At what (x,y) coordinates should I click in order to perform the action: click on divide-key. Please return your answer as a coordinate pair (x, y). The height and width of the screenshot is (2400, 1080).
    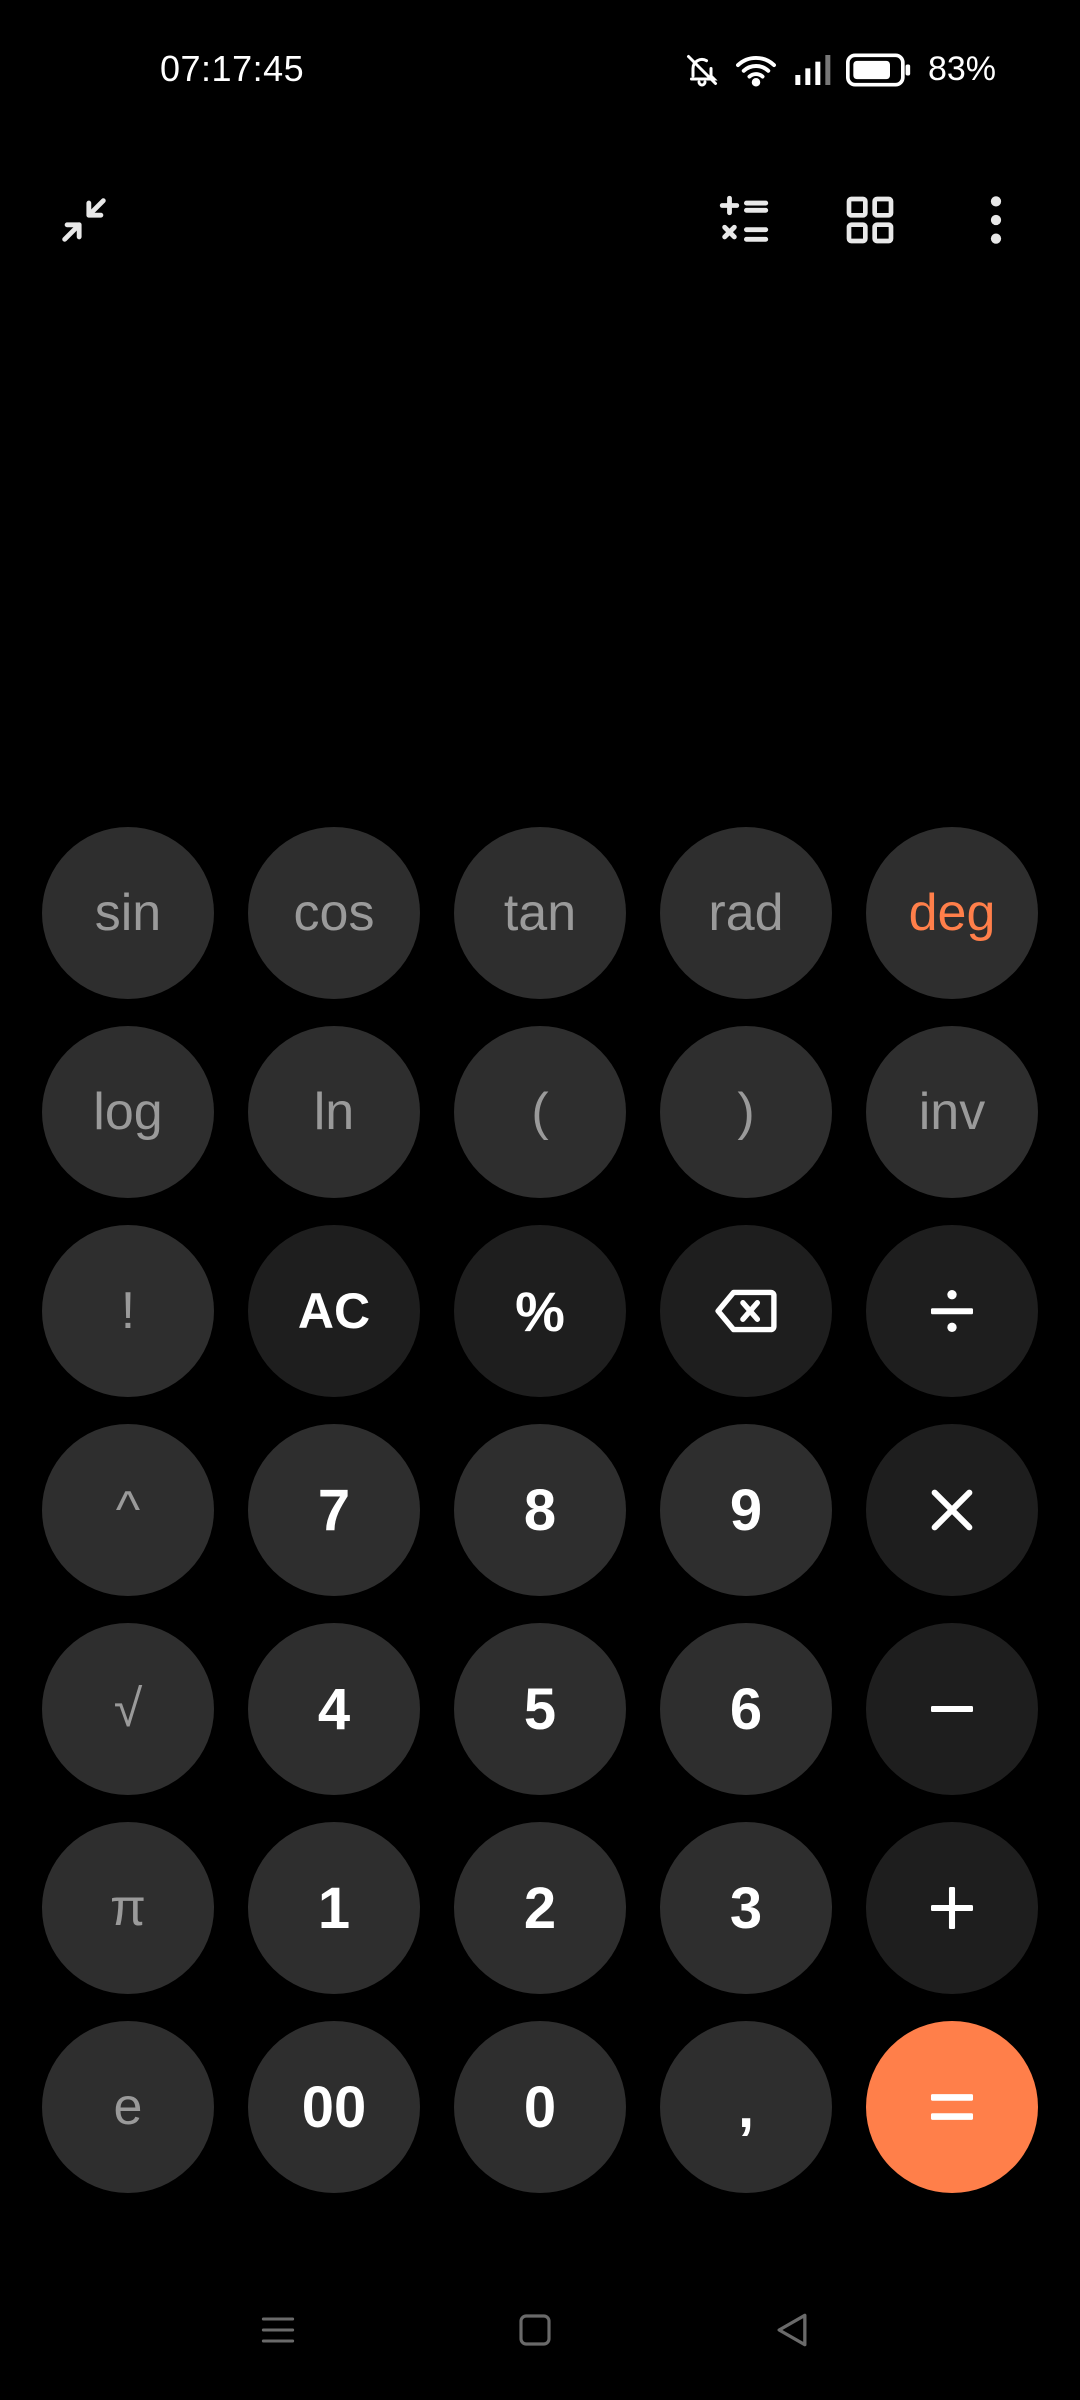
    Looking at the image, I should click on (952, 1311).